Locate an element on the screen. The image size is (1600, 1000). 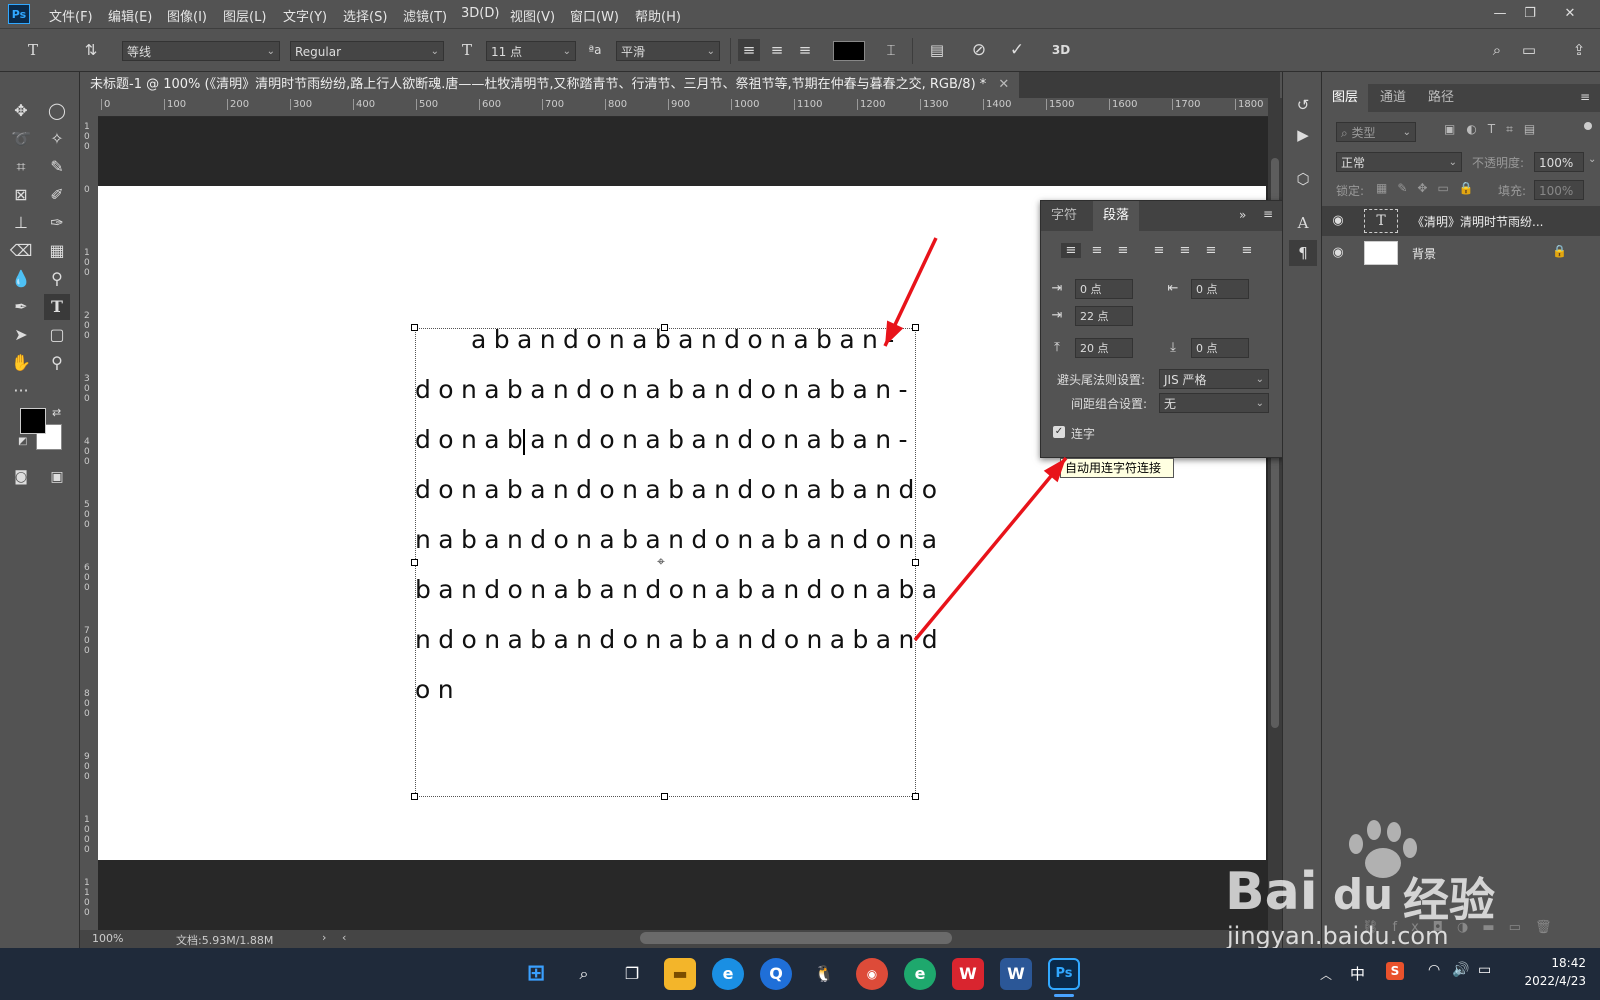
volume-icon: 🔊 is located at coordinates (1460, 970).